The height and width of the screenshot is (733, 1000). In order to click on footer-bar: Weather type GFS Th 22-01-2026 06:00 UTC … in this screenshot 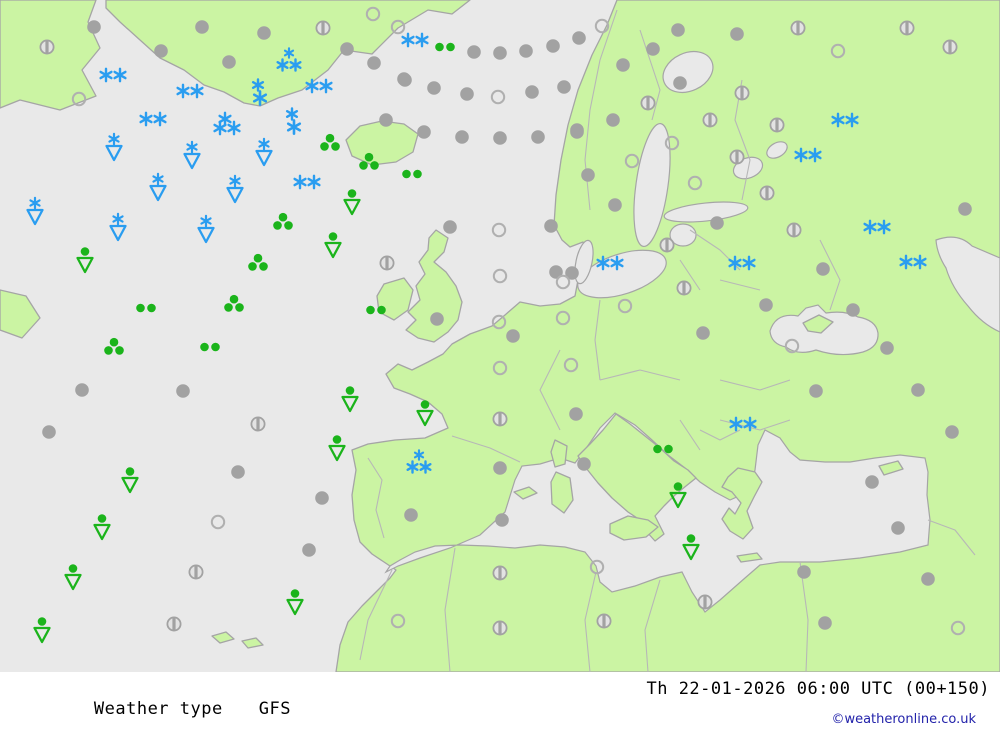, I will do `click(500, 702)`.